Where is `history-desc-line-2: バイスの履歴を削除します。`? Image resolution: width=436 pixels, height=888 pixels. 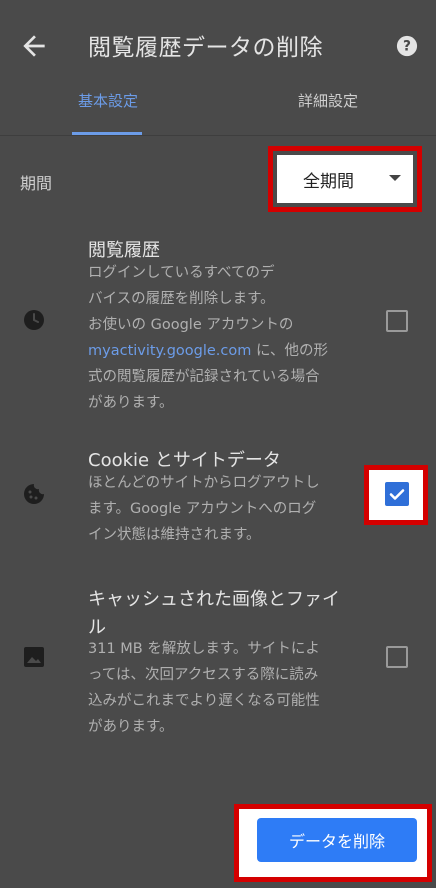 history-desc-line-2: バイスの履歴を削除します。 is located at coordinates (181, 299).